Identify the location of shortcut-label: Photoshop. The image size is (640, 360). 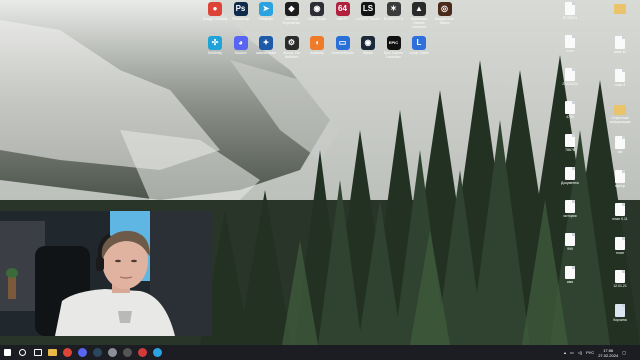
(240, 19).